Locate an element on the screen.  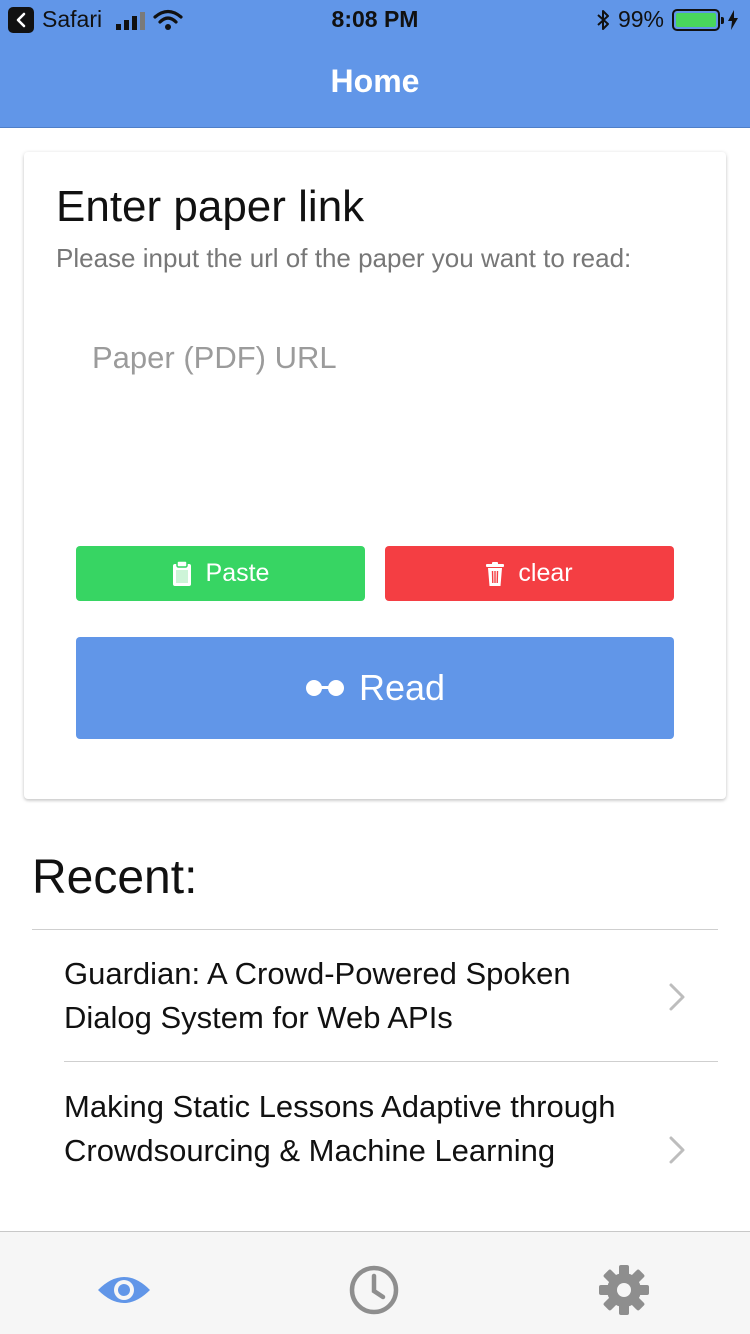
paste-label: Paste is located at coordinates (237, 573).